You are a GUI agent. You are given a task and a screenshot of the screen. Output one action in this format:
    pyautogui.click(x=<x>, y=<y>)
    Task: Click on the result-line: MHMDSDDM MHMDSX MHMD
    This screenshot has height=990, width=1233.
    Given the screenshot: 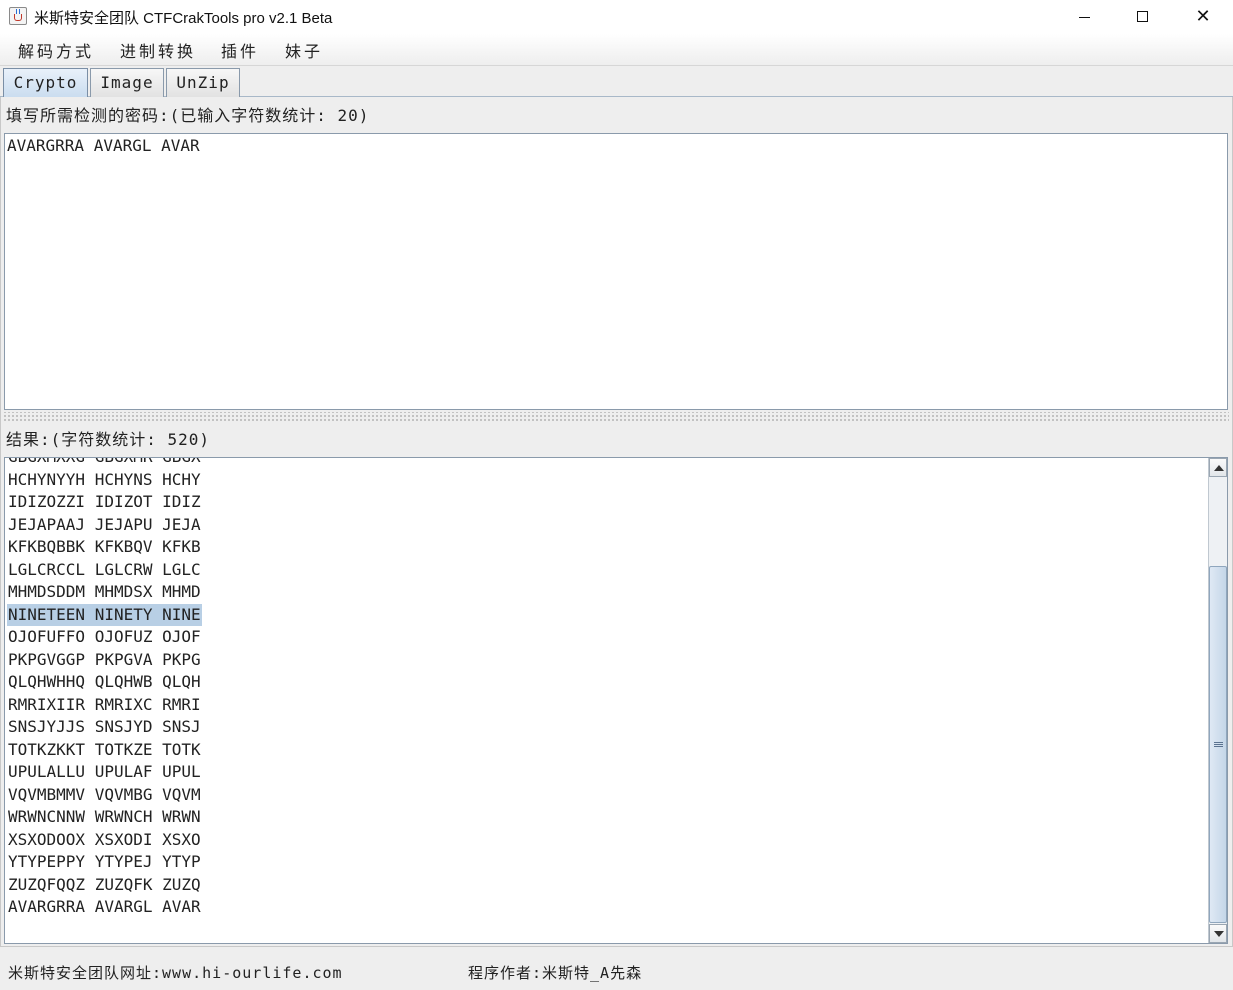 What is the action you would take?
    pyautogui.click(x=104, y=592)
    